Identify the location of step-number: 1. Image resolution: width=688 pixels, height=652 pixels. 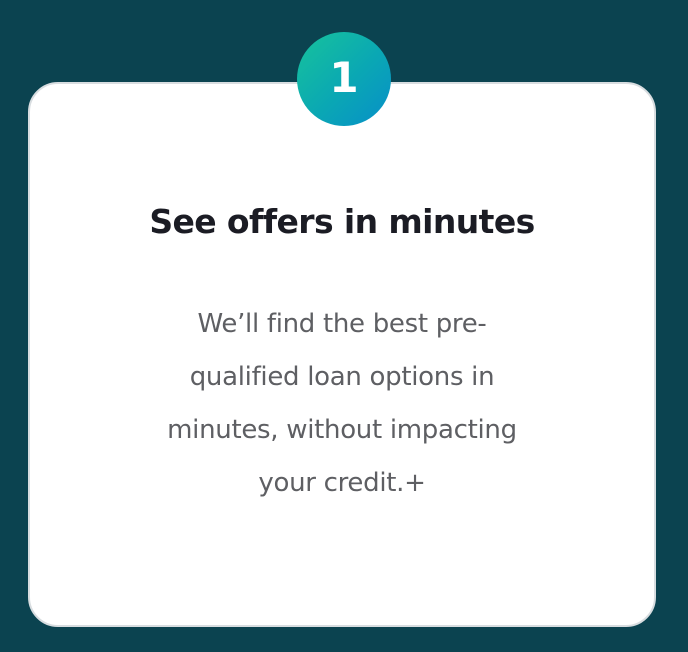
(344, 77).